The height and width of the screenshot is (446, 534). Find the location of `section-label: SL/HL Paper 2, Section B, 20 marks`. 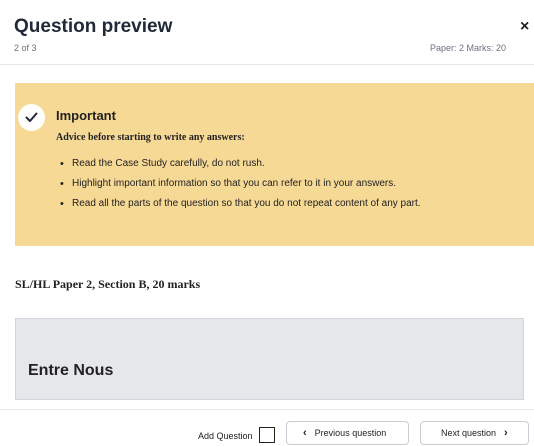

section-label: SL/HL Paper 2, Section B, 20 marks is located at coordinates (108, 284).